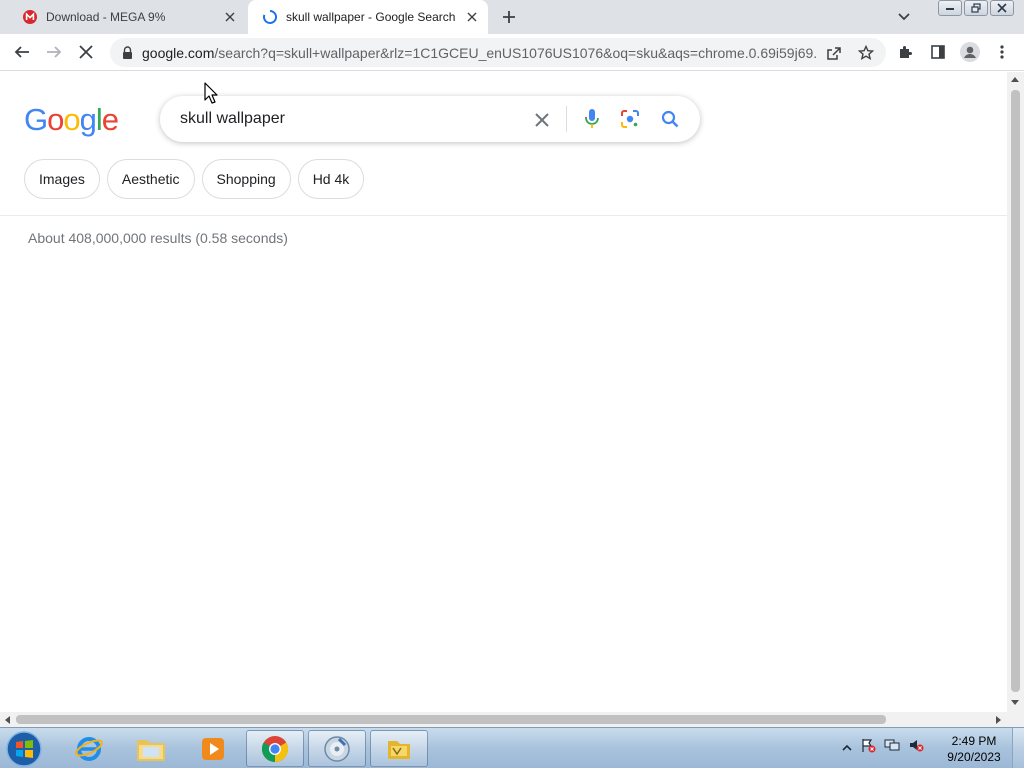 Image resolution: width=1024 pixels, height=768 pixels. I want to click on tab-google-search: skull wallpaper - Google Search, so click(368, 17).